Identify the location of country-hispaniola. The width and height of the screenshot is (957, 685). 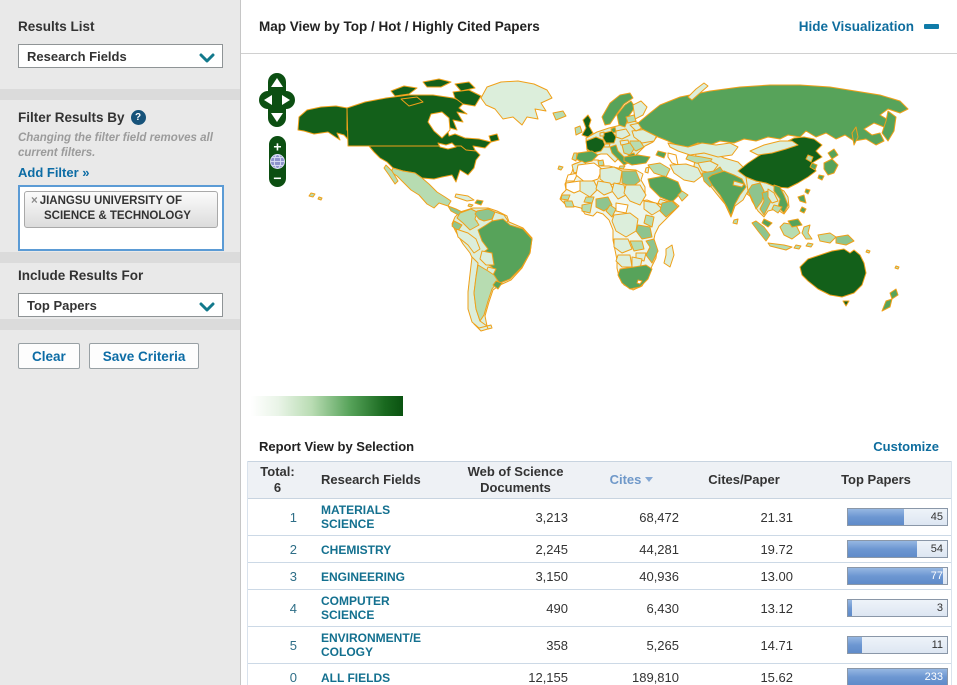
(479, 202).